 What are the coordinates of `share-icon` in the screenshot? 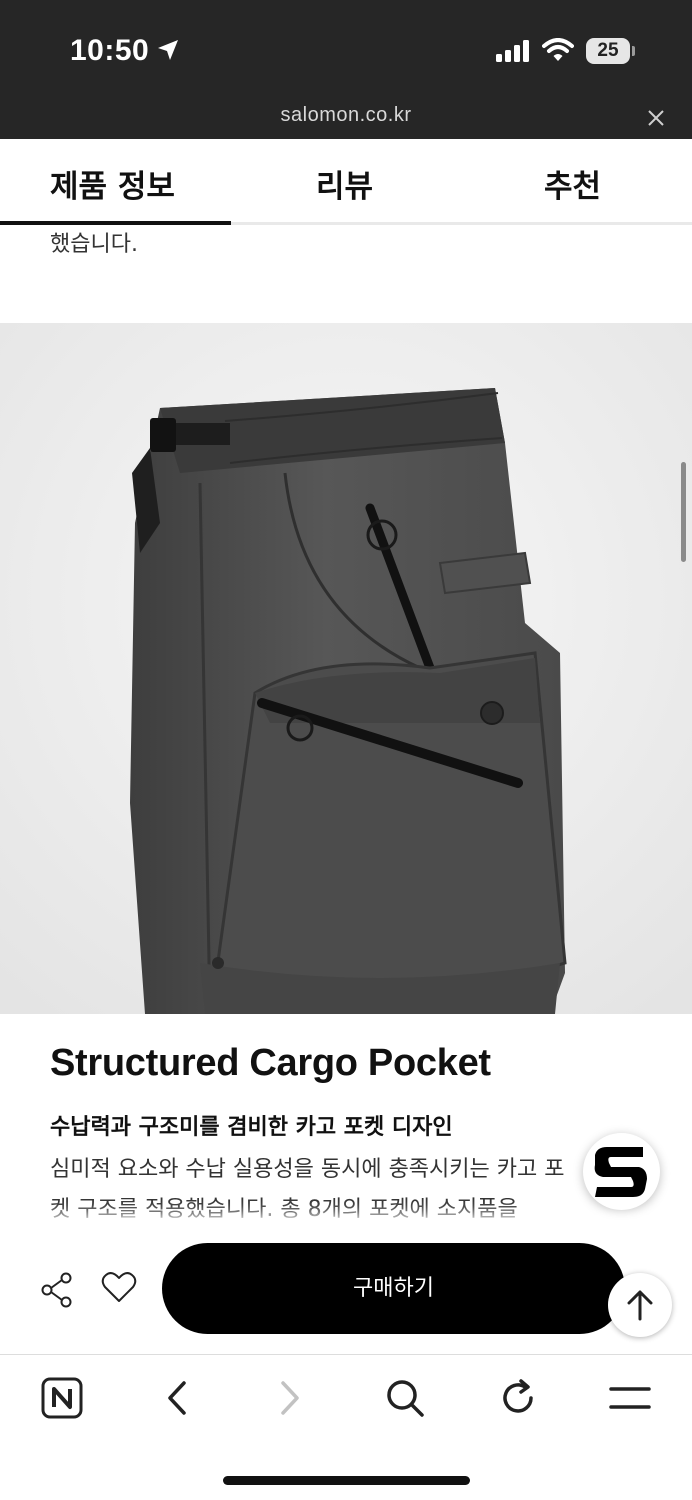 It's located at (57, 1290).